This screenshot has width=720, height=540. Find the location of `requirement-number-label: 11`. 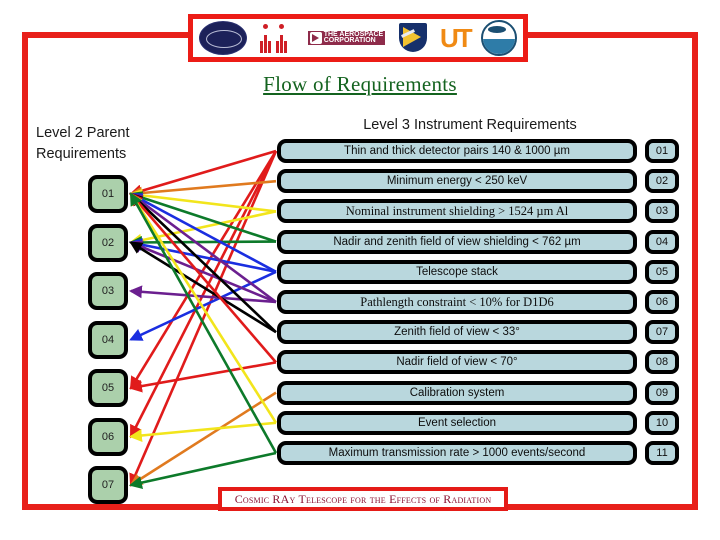

requirement-number-label: 11 is located at coordinates (662, 453).